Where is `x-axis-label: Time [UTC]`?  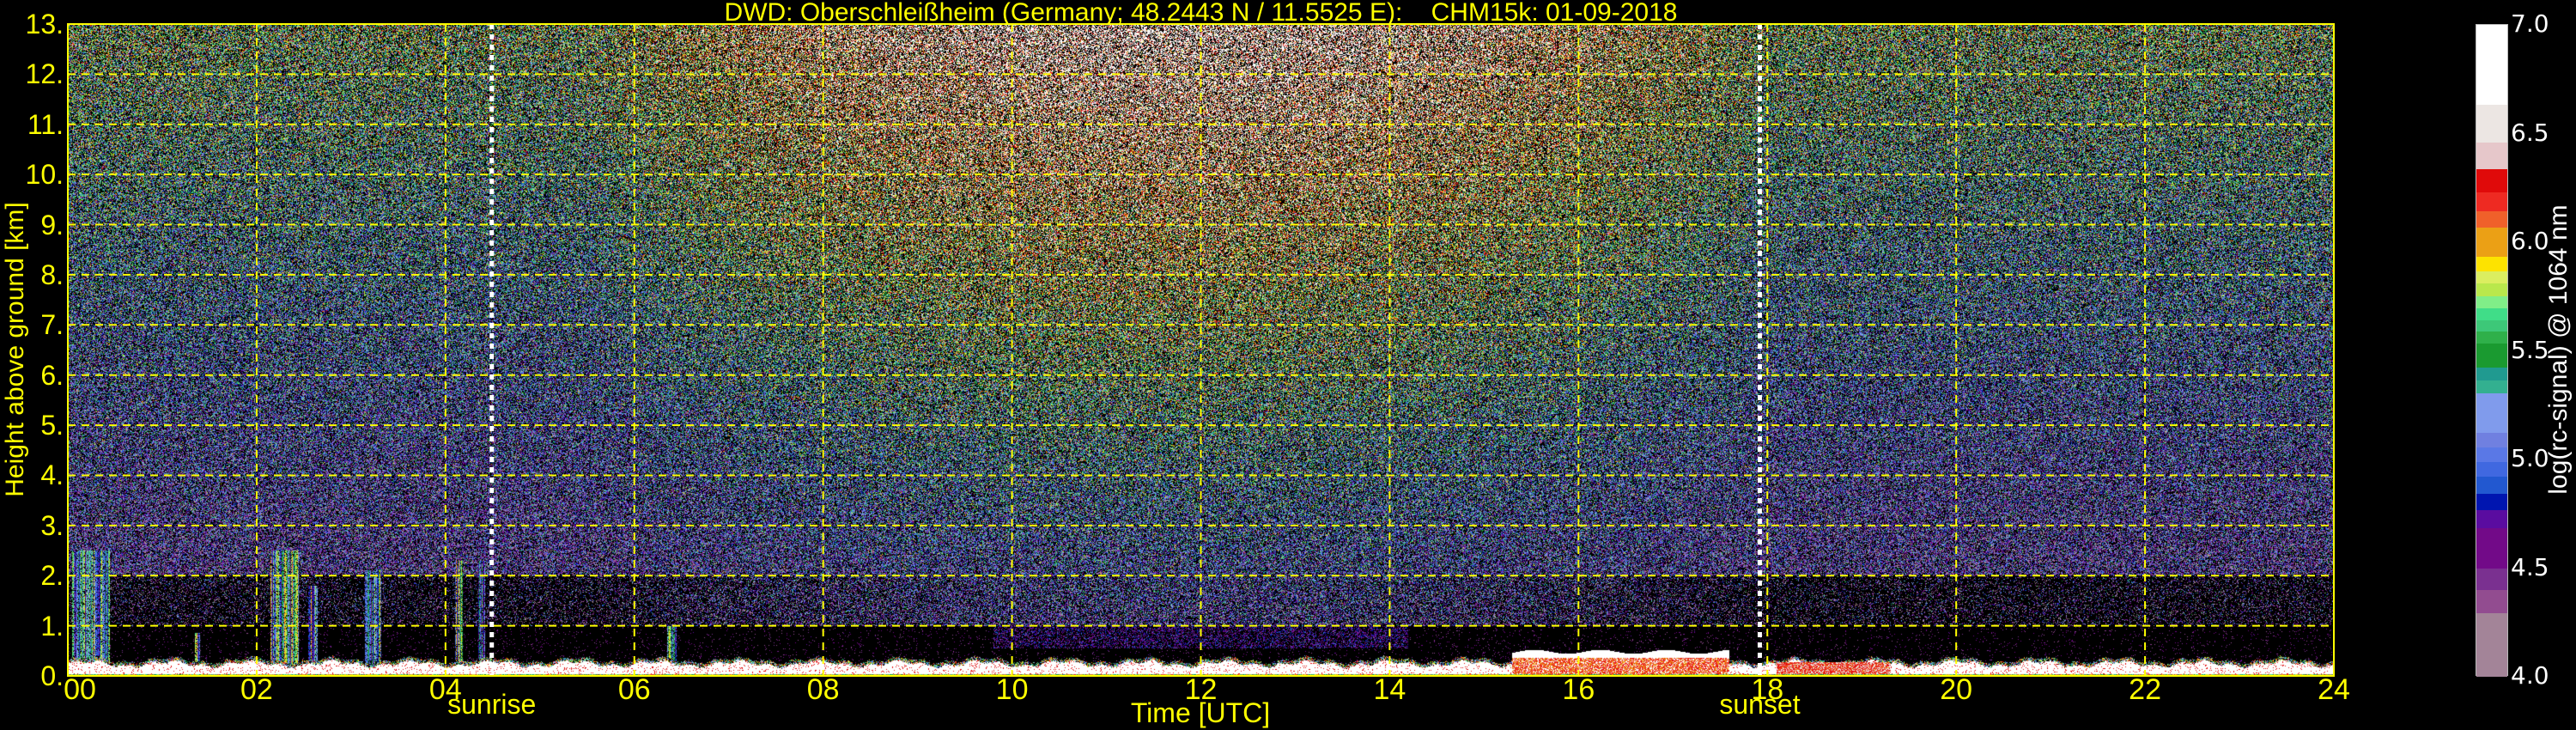 x-axis-label: Time [UTC] is located at coordinates (1200, 712).